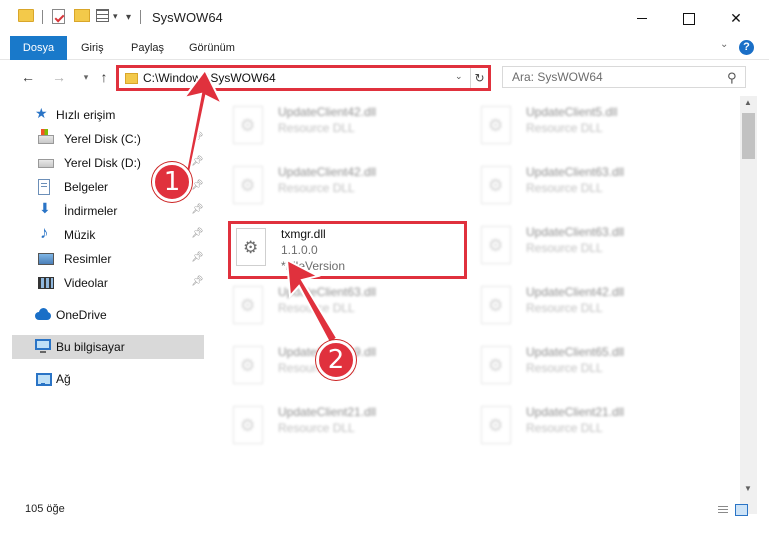  What do you see at coordinates (459, 76) in the screenshot?
I see `chevron-down-icon: ⌄` at bounding box center [459, 76].